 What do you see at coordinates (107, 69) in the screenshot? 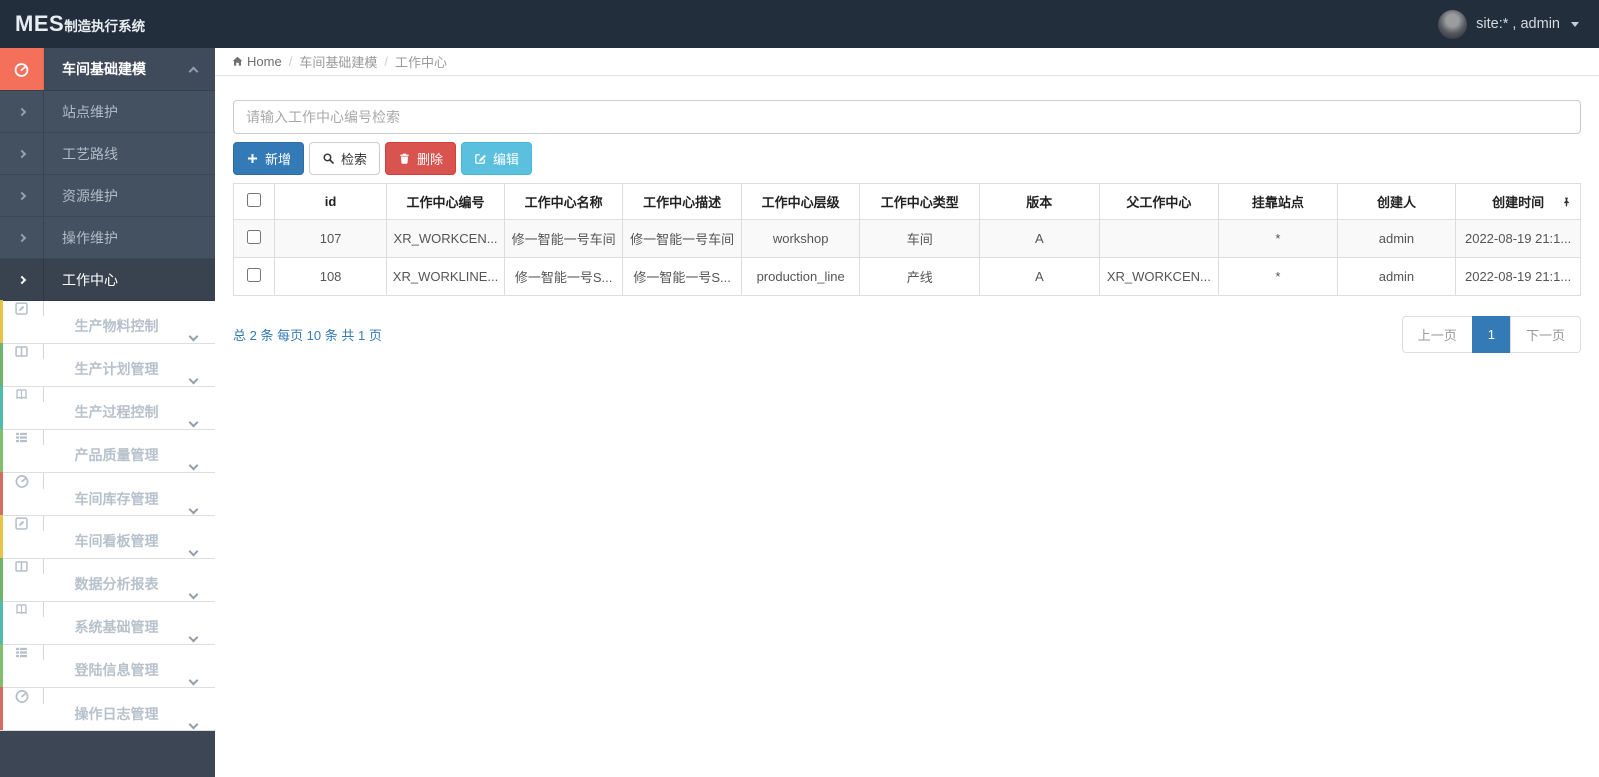
I see `sidebar-item-workshop-basic-modeling: 车间基础建模` at bounding box center [107, 69].